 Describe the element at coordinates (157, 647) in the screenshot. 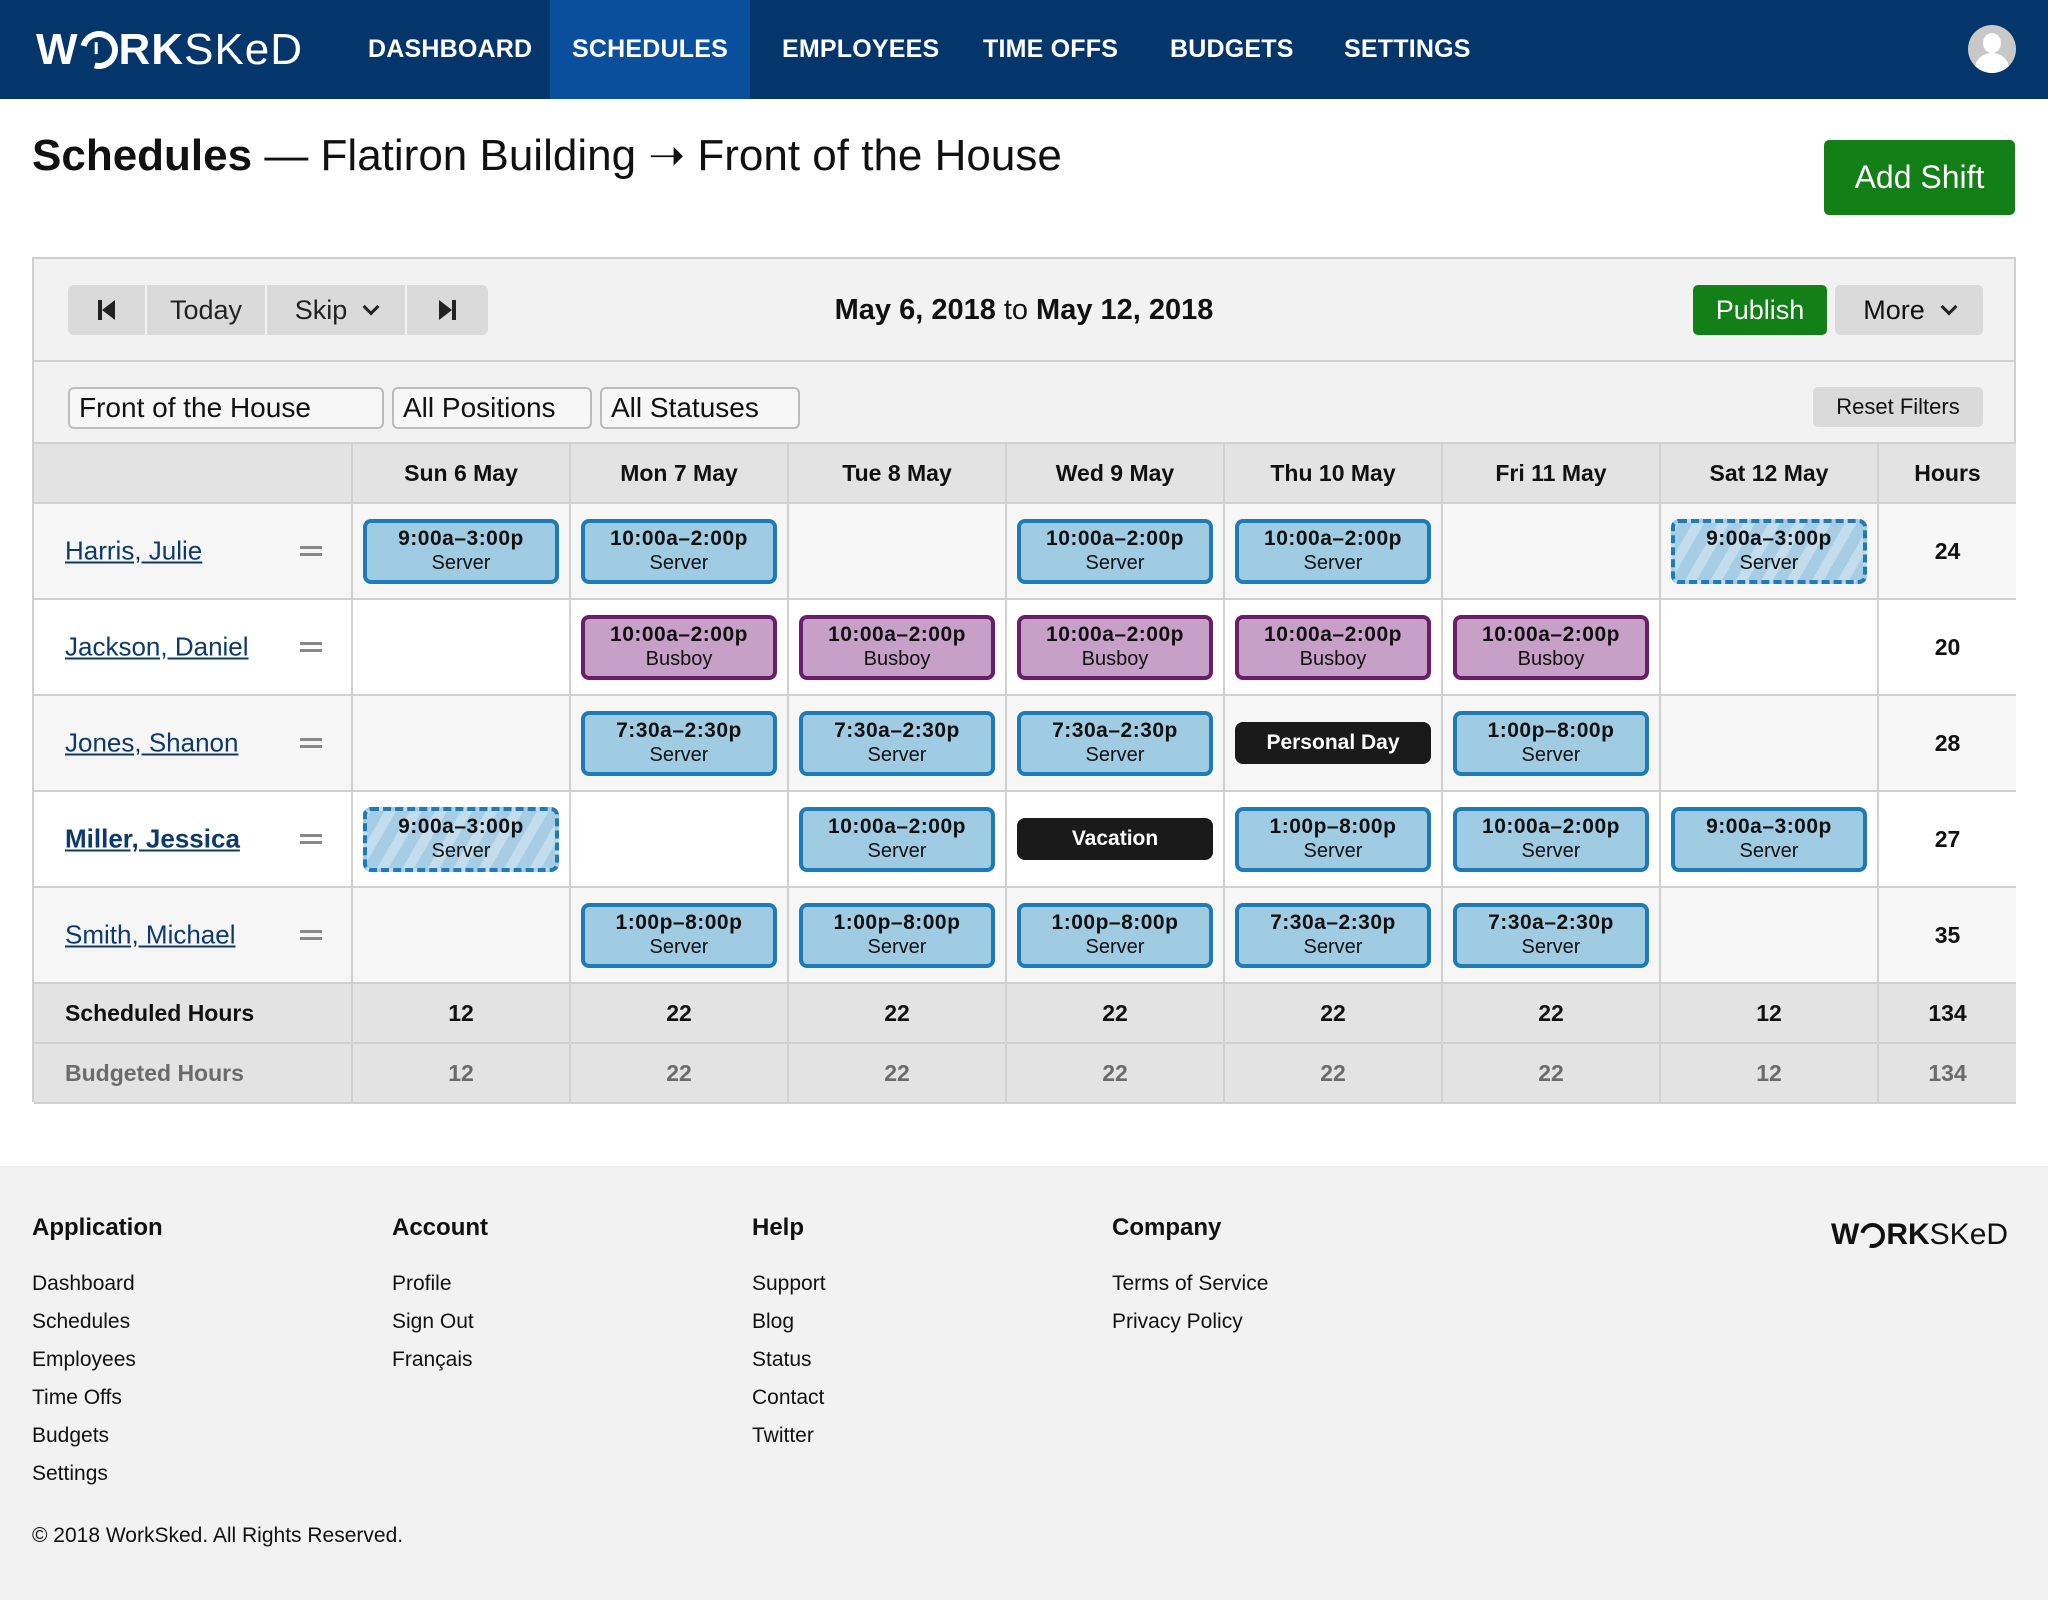

I see `employee-name-link: Jackson, Daniel` at that location.